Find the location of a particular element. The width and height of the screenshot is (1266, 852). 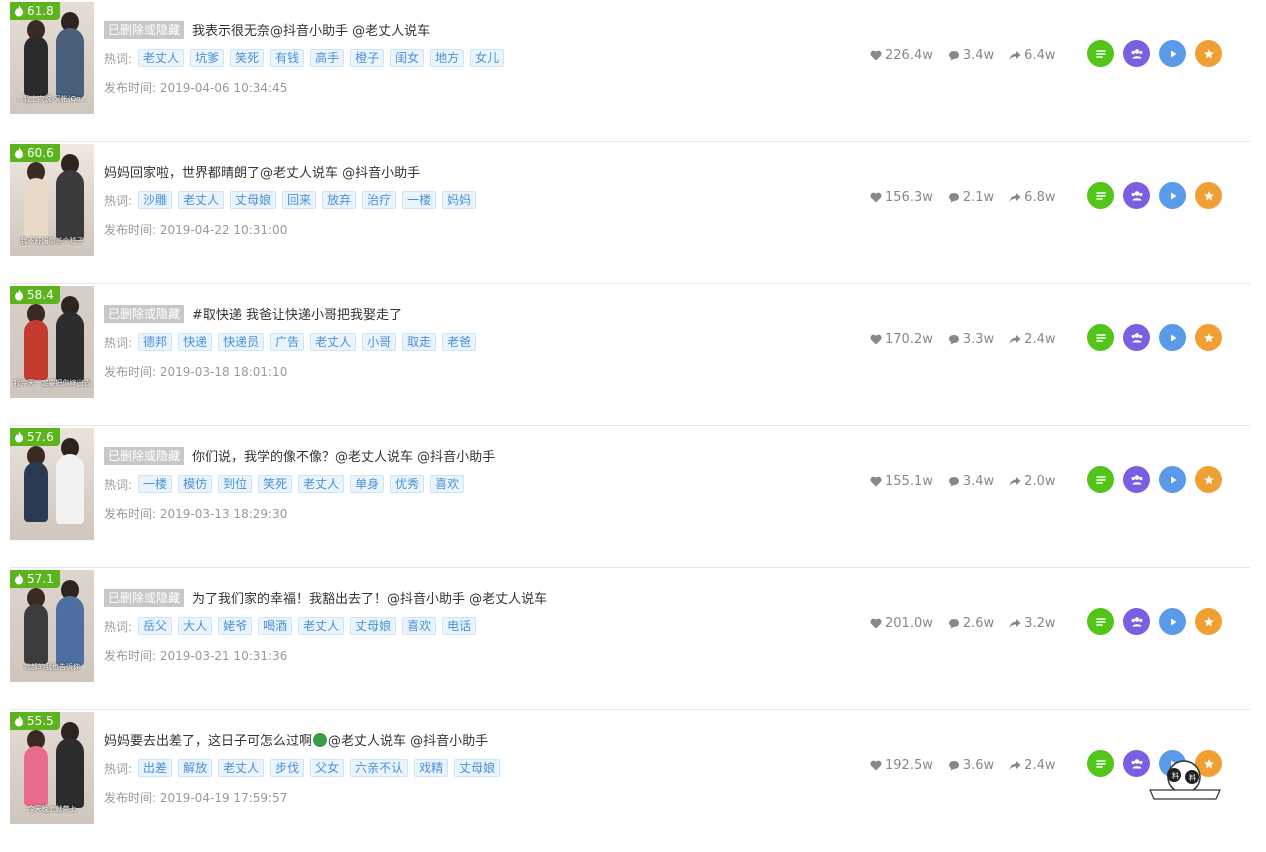

hot-word-tag: 单身 is located at coordinates (367, 484).